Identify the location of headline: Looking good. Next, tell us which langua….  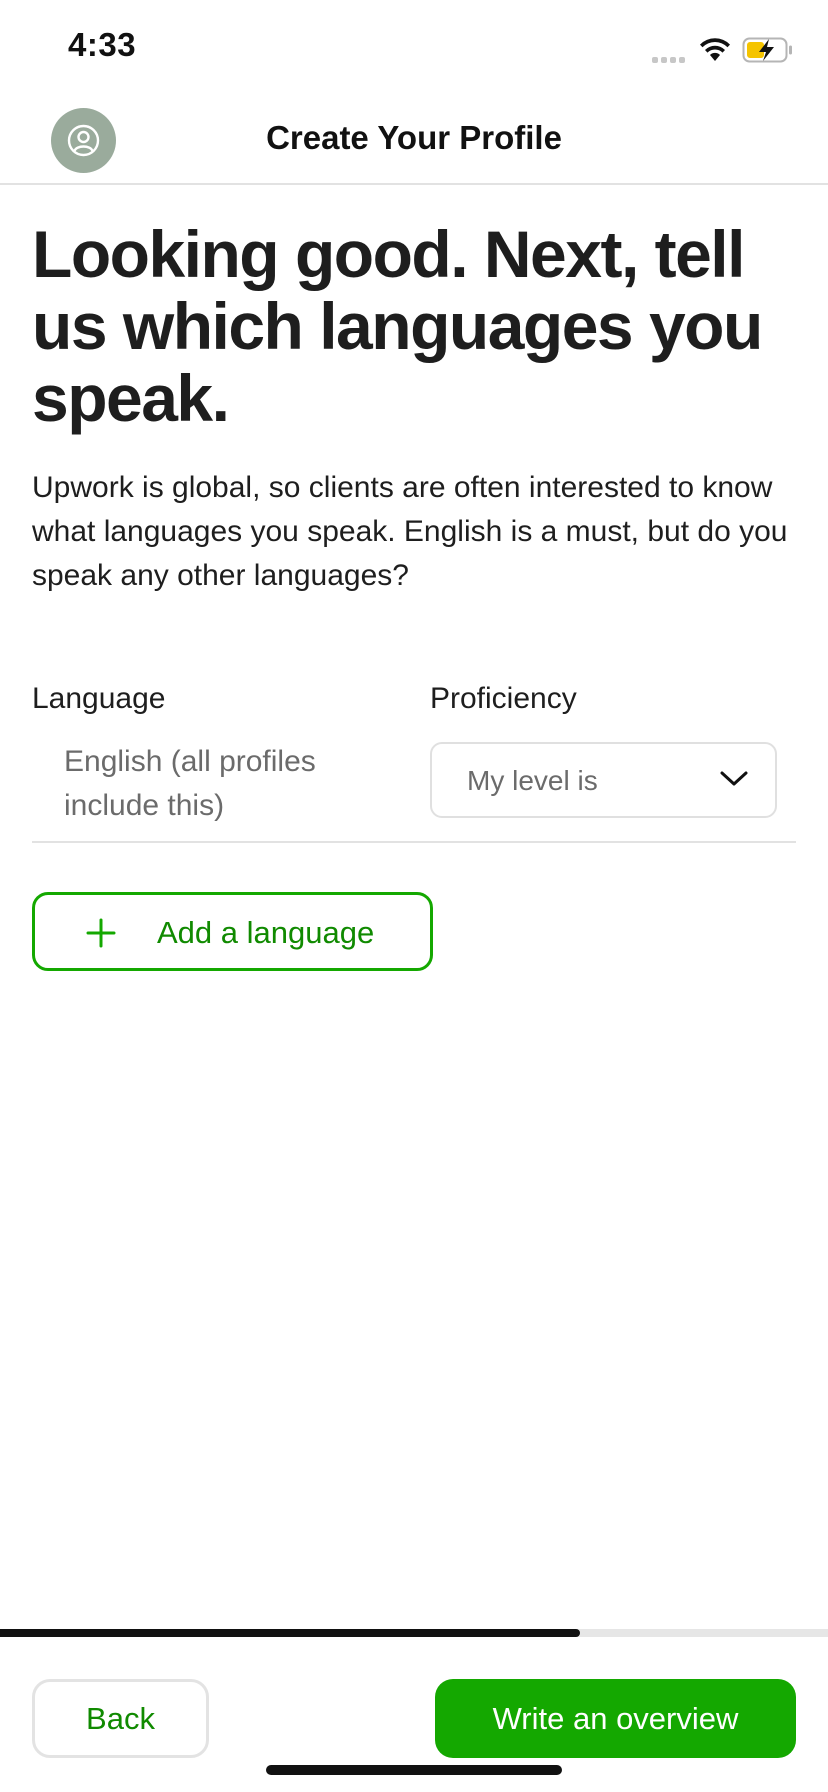
(397, 326).